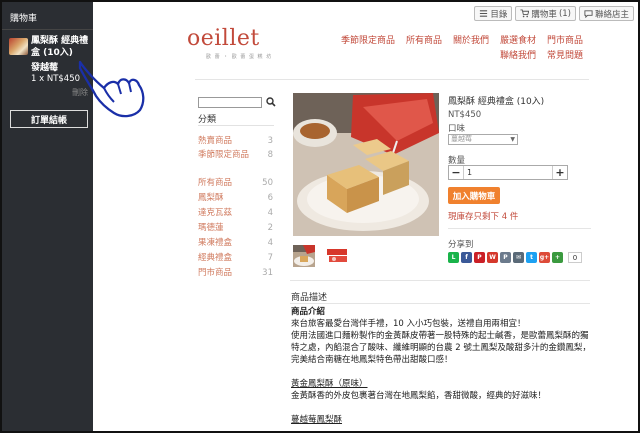  What do you see at coordinates (227, 155) in the screenshot?
I see `category-item: 季節限定商品` at bounding box center [227, 155].